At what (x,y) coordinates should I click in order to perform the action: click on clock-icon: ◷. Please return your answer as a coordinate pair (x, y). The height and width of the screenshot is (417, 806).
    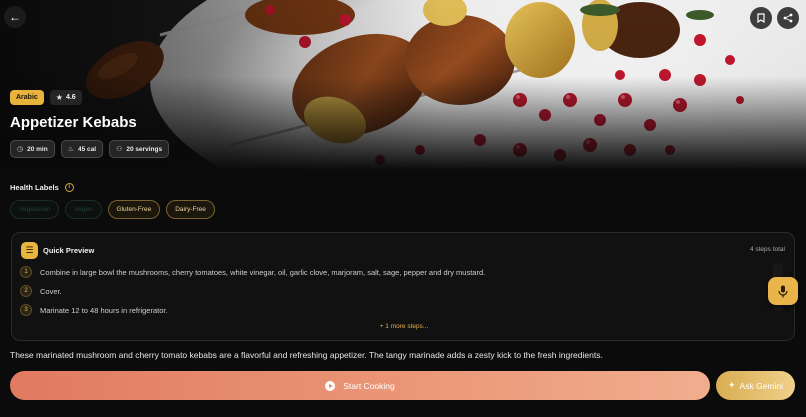
    Looking at the image, I should click on (20, 149).